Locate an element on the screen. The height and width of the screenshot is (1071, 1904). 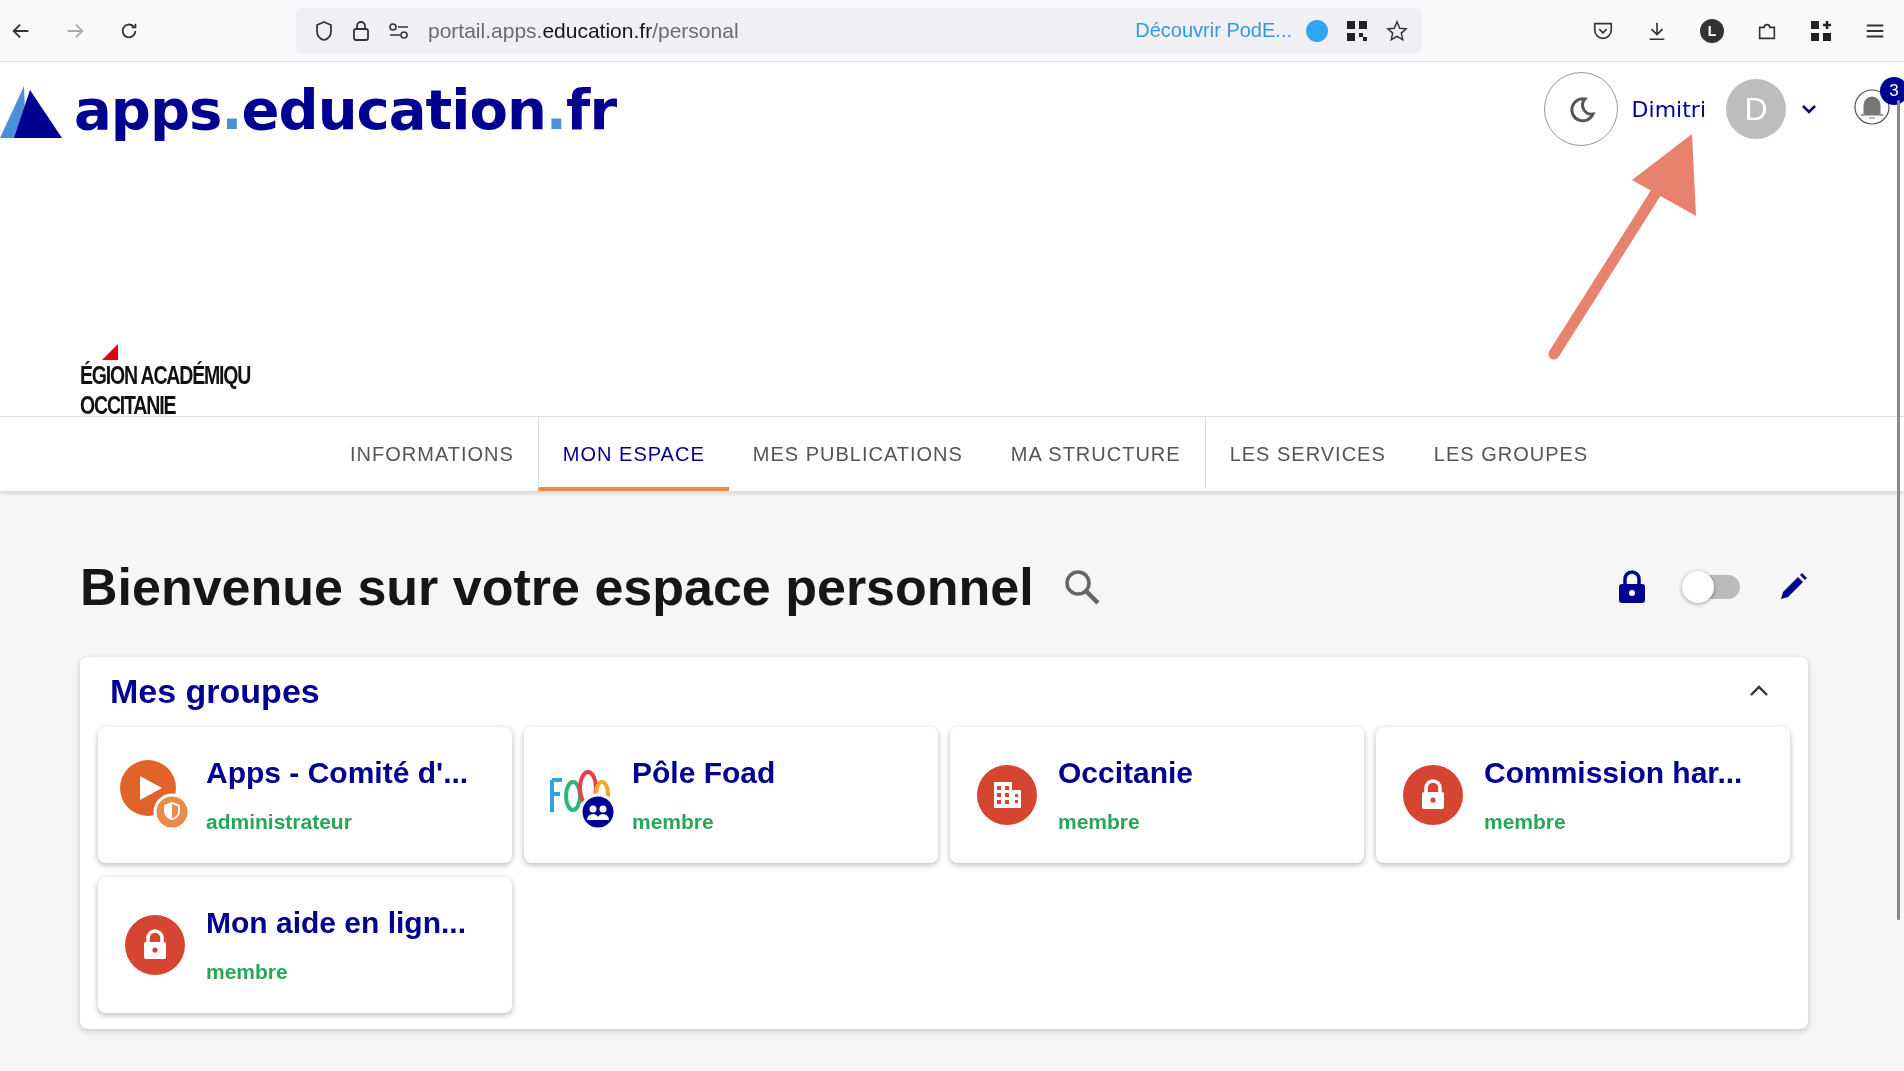
notification-badge: 3 is located at coordinates (1892, 91).